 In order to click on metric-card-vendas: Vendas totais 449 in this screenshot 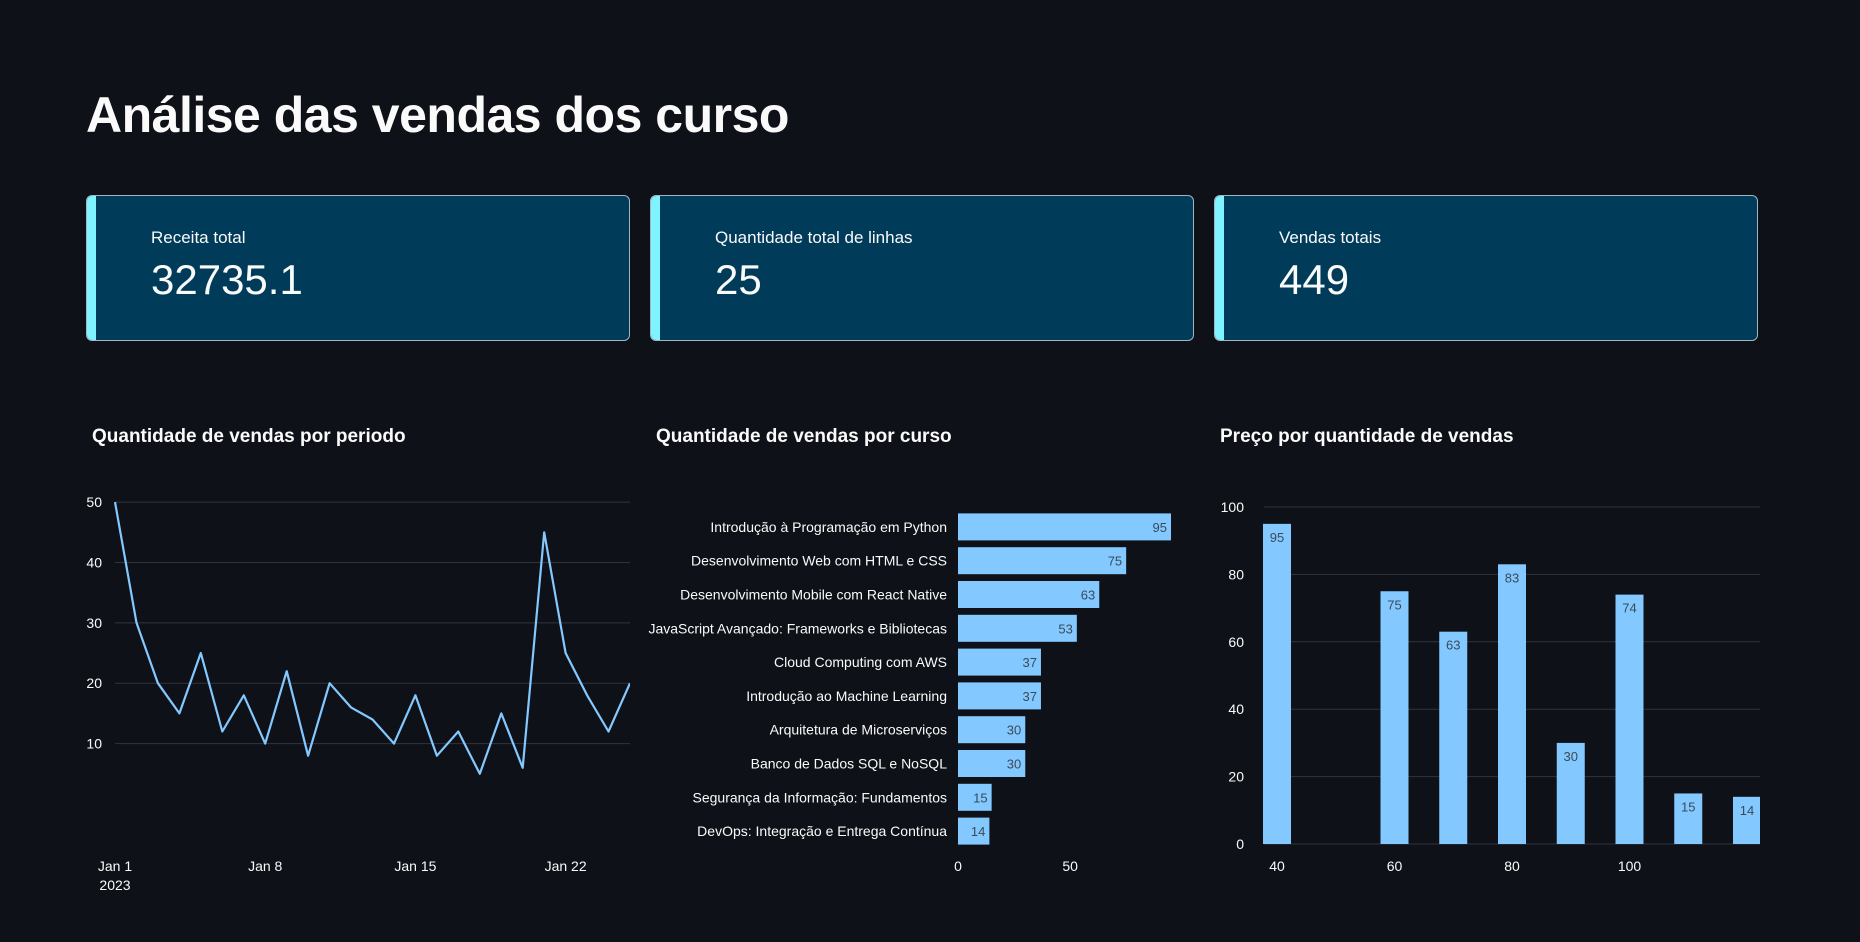, I will do `click(1486, 268)`.